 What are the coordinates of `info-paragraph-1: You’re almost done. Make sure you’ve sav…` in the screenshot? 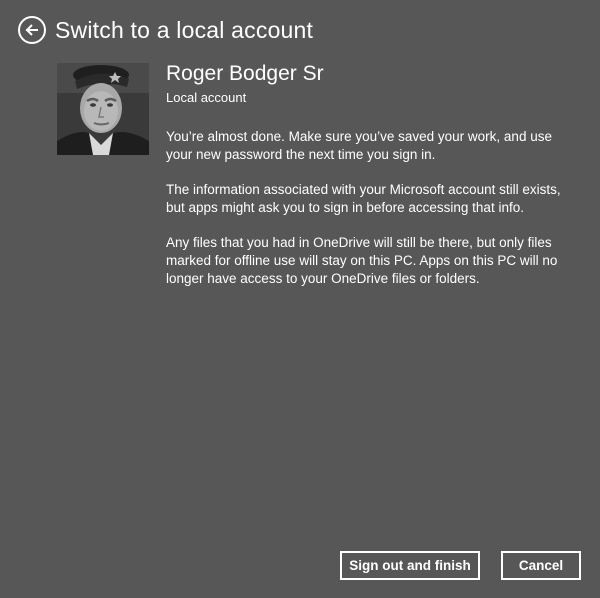 It's located at (368, 146).